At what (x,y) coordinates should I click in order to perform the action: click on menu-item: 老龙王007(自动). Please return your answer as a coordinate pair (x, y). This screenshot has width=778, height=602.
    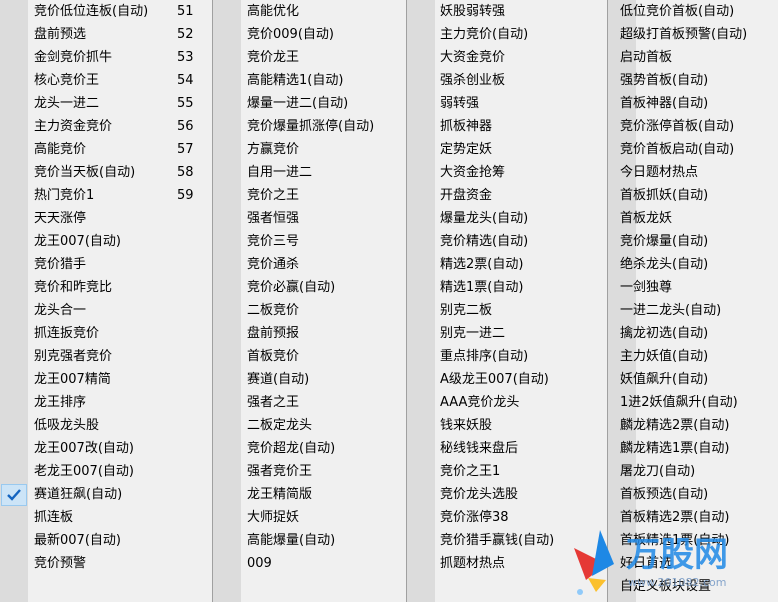
    Looking at the image, I should click on (106, 471).